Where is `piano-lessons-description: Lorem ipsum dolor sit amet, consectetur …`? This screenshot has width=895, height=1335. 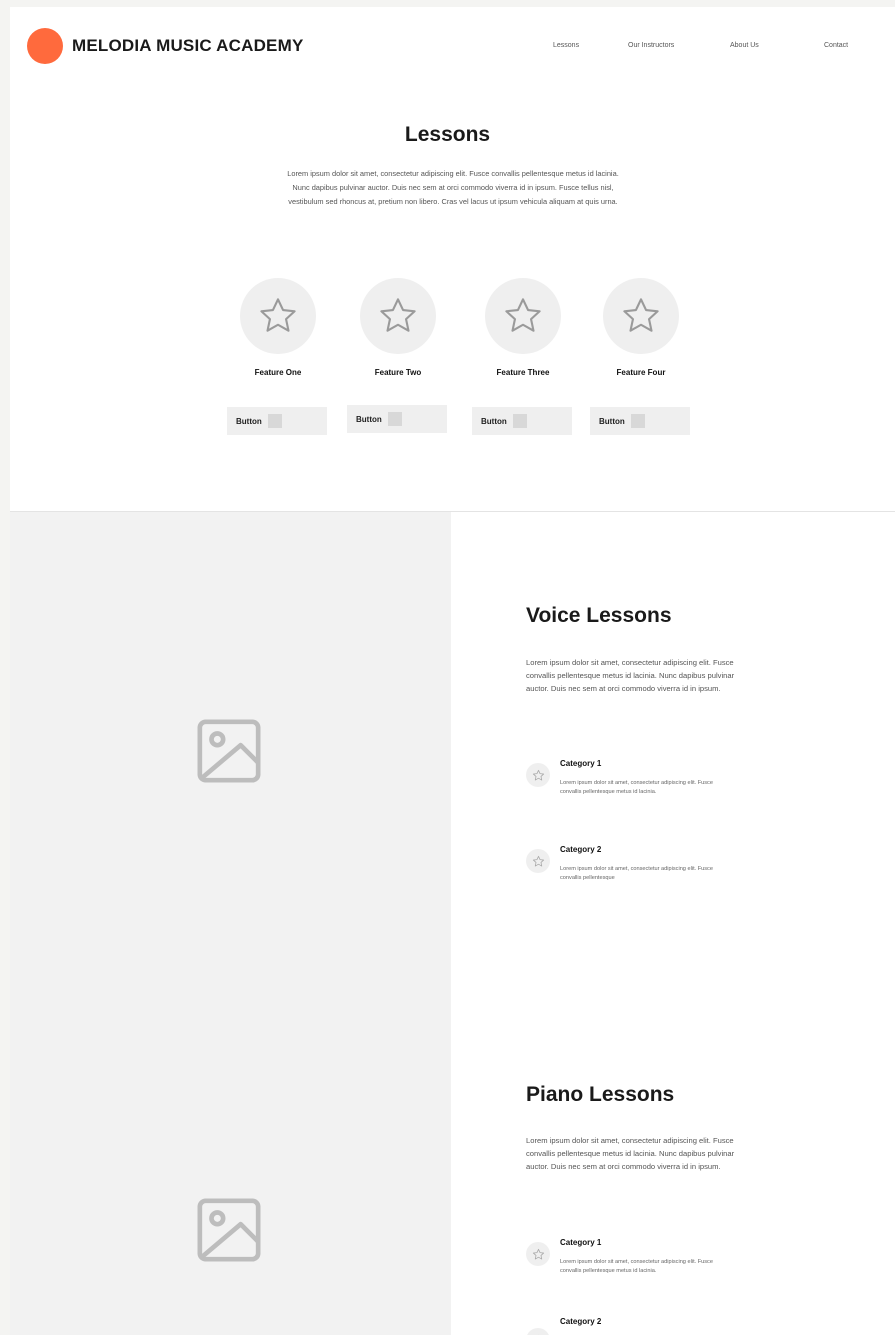
piano-lessons-description: Lorem ipsum dolor sit amet, consectetur … is located at coordinates (630, 1154).